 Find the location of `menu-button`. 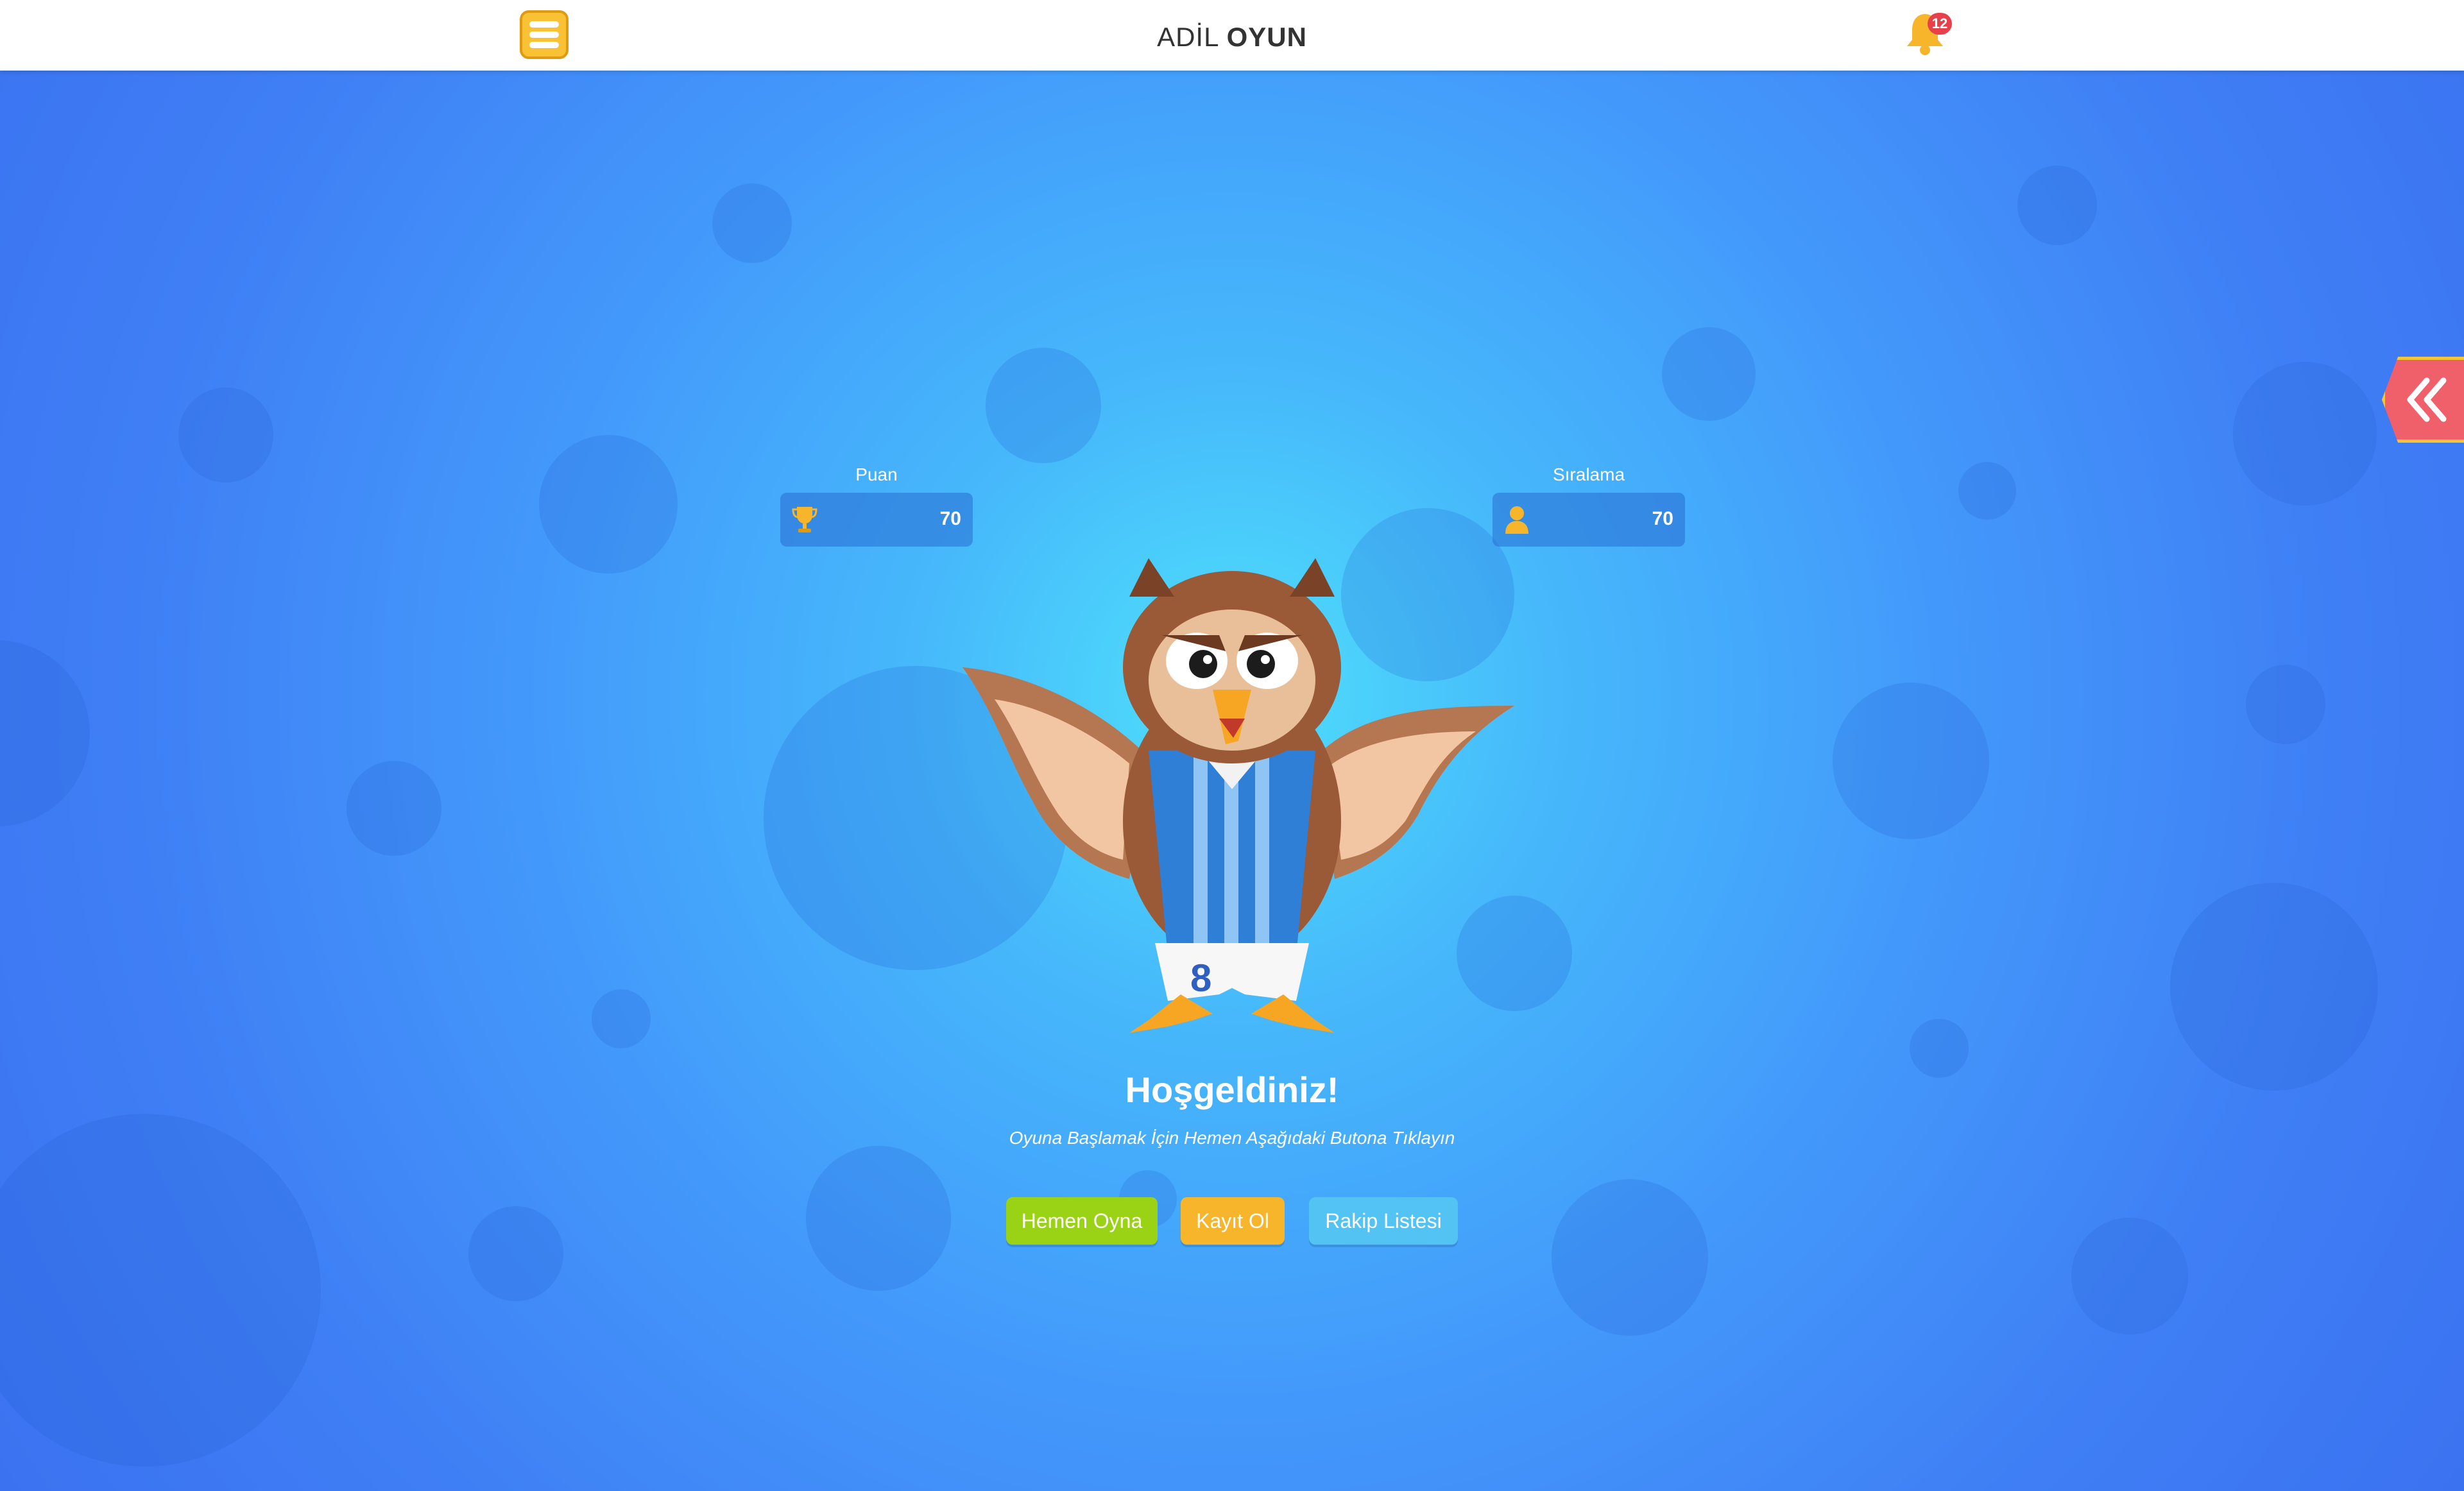

menu-button is located at coordinates (545, 34).